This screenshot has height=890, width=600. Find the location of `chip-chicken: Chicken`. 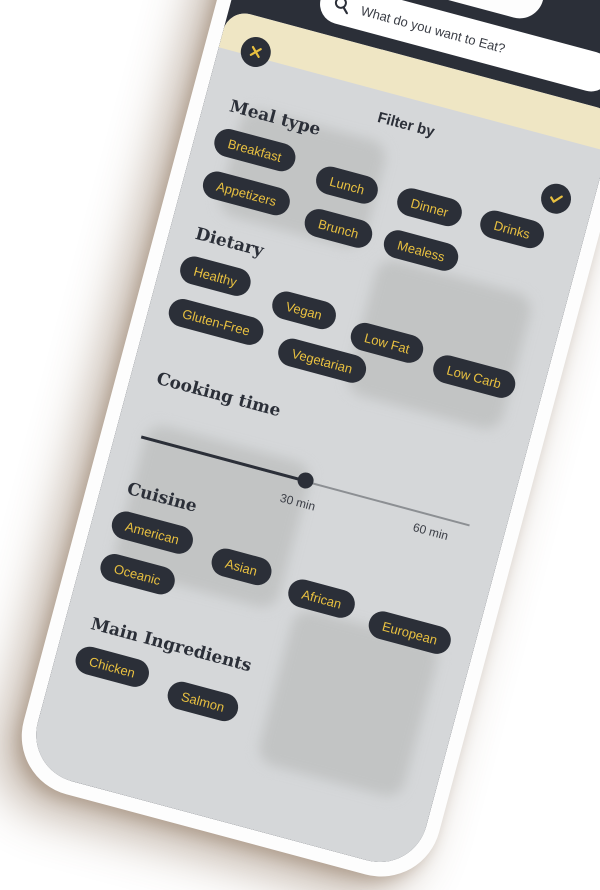

chip-chicken: Chicken is located at coordinates (112, 667).